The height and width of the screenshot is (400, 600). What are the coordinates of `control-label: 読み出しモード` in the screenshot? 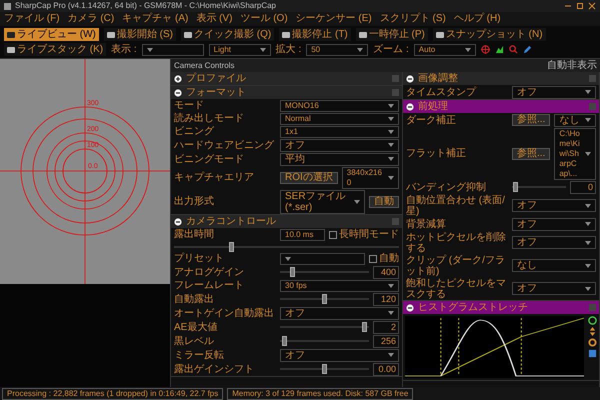 It's located at (209, 118).